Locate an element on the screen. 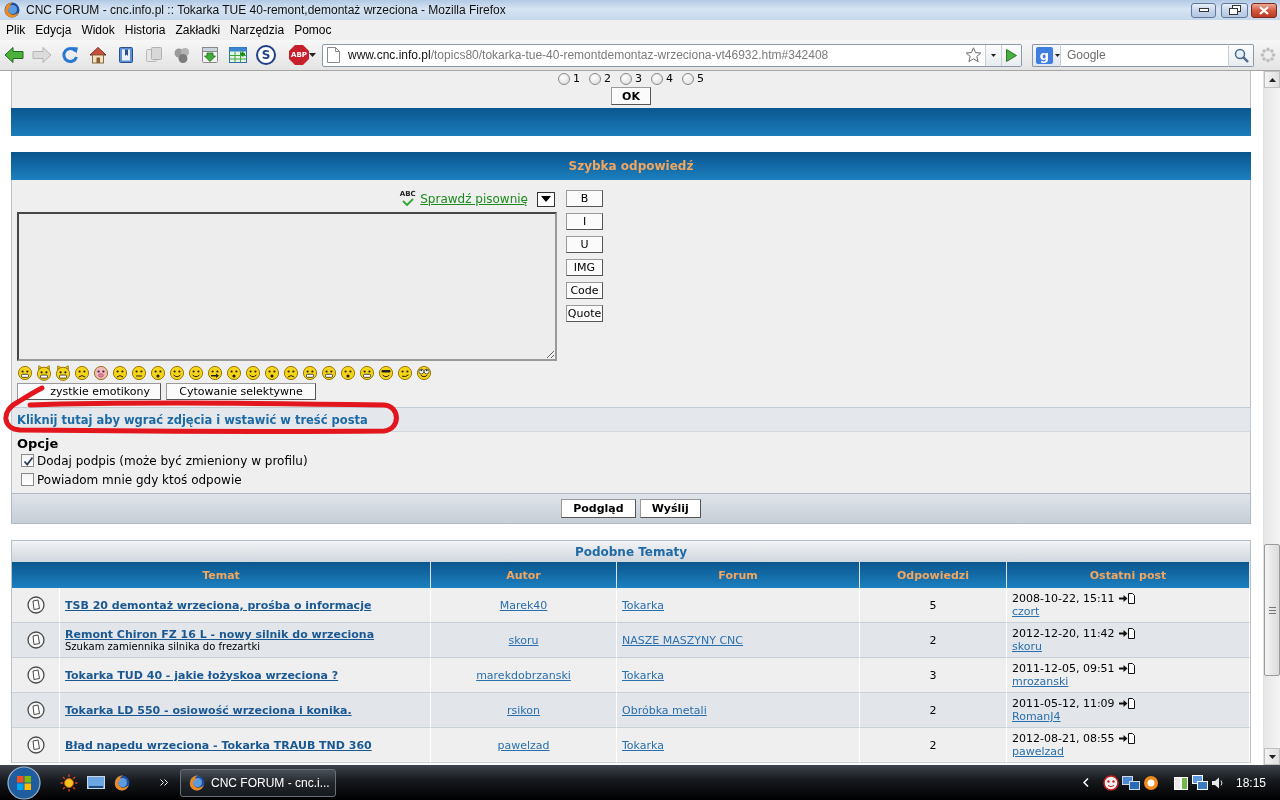 The height and width of the screenshot is (800, 1280). selective-quote-button: Cytowanie selektywne is located at coordinates (241, 391).